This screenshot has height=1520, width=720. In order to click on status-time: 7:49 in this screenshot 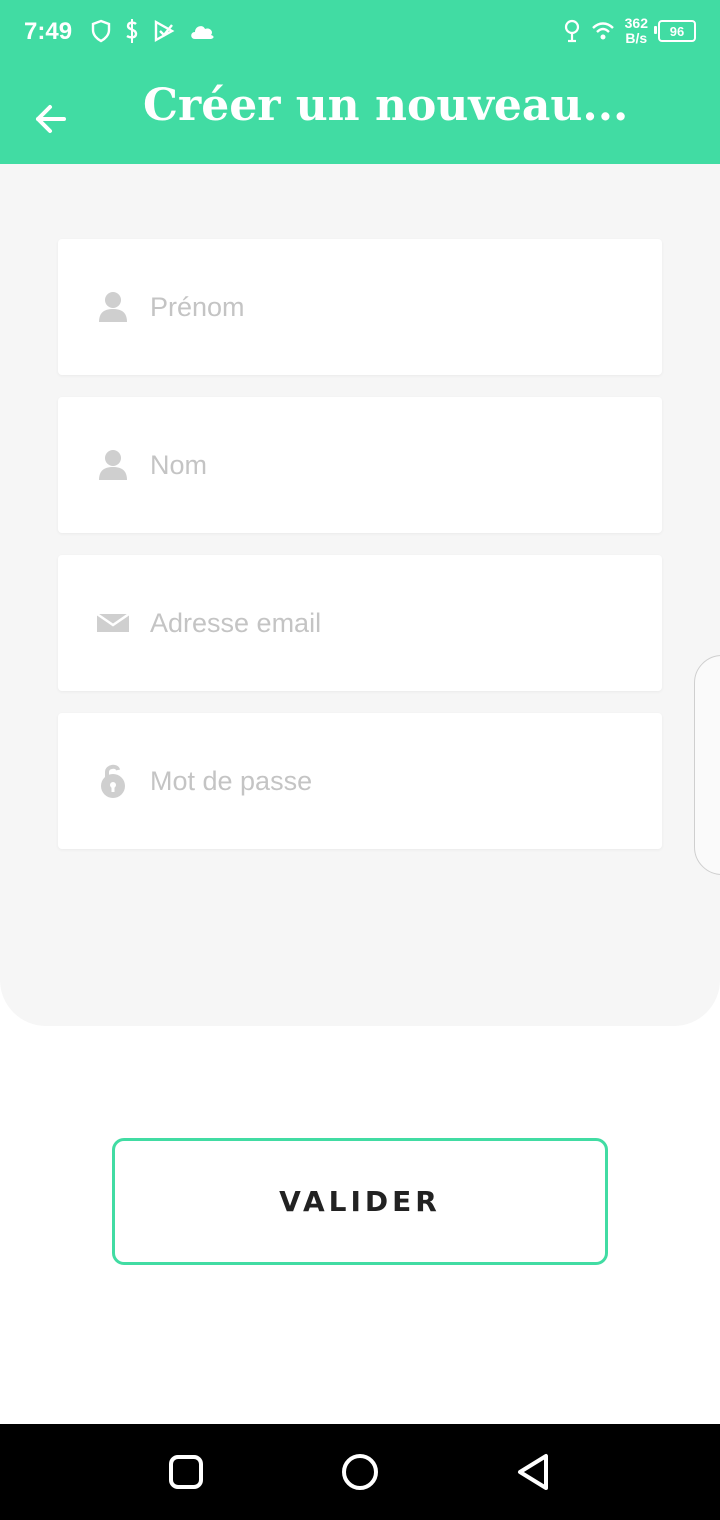, I will do `click(48, 31)`.